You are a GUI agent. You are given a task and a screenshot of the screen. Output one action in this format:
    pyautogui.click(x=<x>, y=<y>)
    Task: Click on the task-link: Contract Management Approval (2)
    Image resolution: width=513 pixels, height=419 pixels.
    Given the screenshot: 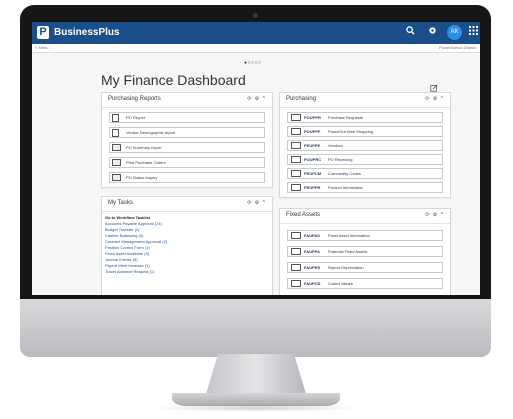 What is the action you would take?
    pyautogui.click(x=136, y=241)
    